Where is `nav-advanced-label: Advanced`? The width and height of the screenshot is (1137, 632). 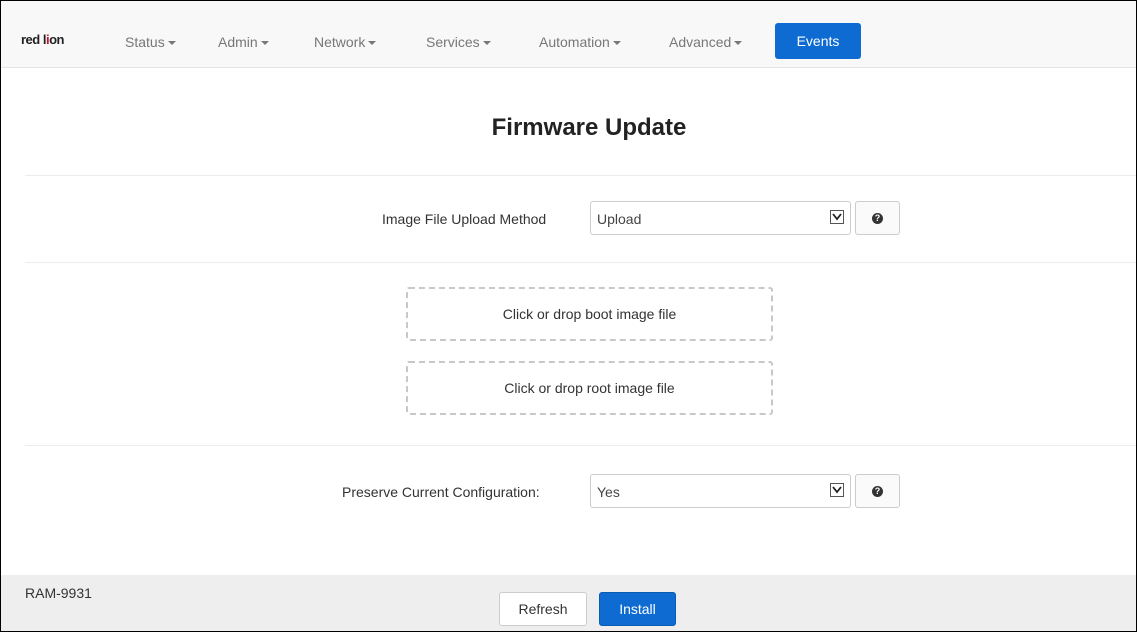
nav-advanced-label: Advanced is located at coordinates (700, 42).